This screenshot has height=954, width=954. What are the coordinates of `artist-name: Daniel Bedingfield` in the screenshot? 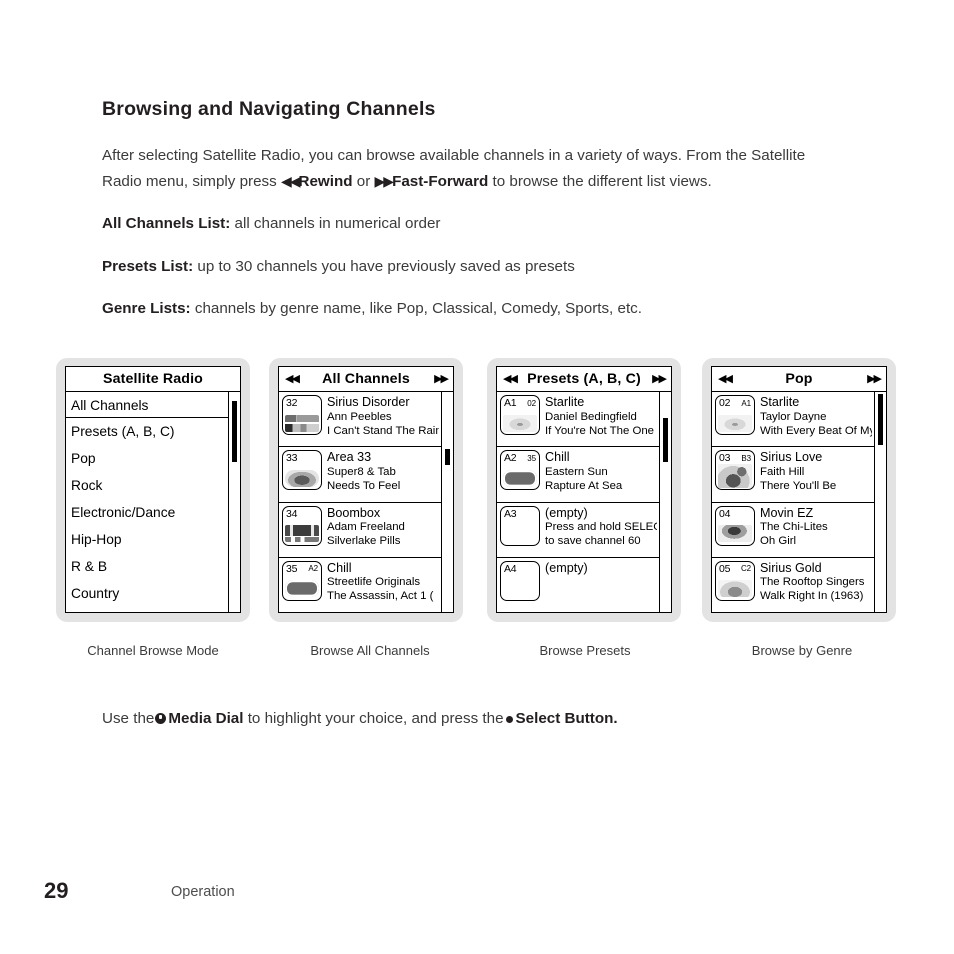 It's located at (591, 416).